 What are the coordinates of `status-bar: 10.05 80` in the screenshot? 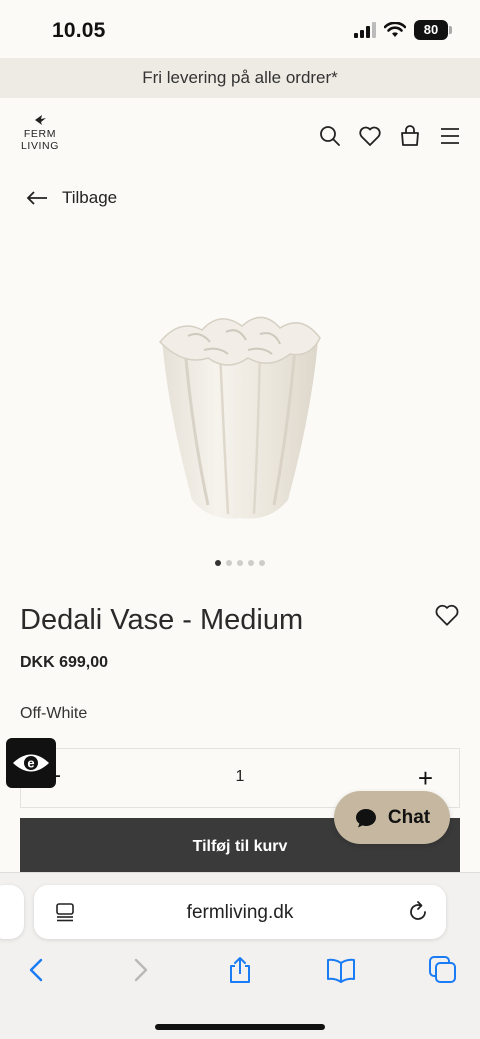 It's located at (240, 29).